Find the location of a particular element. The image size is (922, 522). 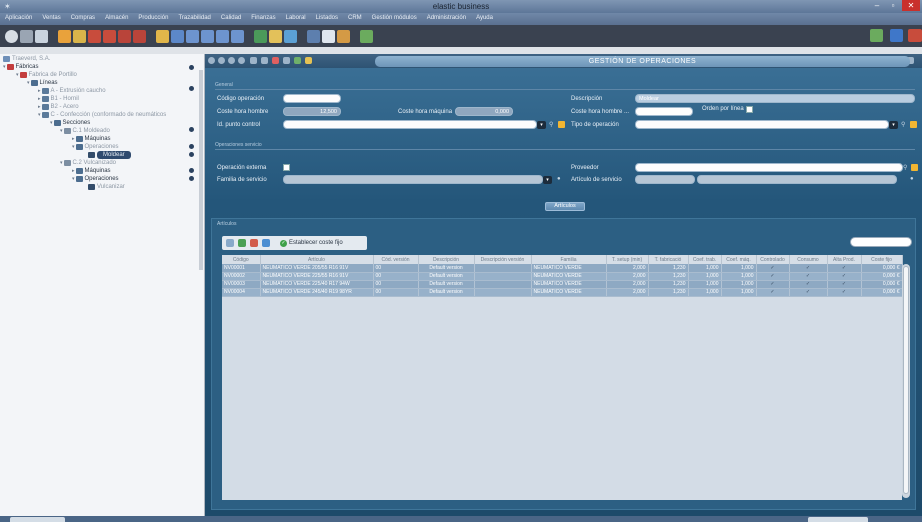

nav-next-icon is located at coordinates (231, 60).